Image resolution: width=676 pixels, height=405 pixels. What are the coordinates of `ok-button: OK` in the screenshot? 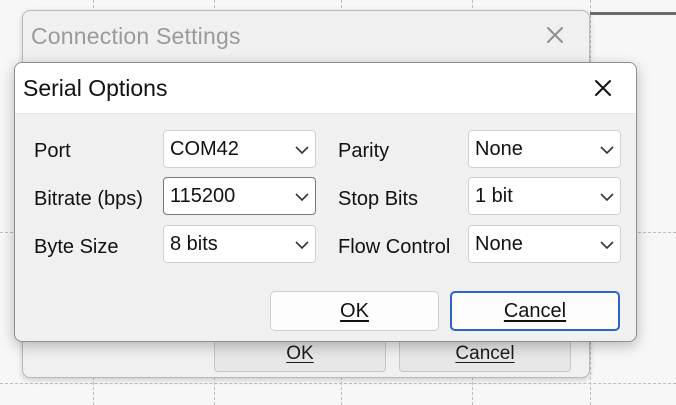 It's located at (354, 311).